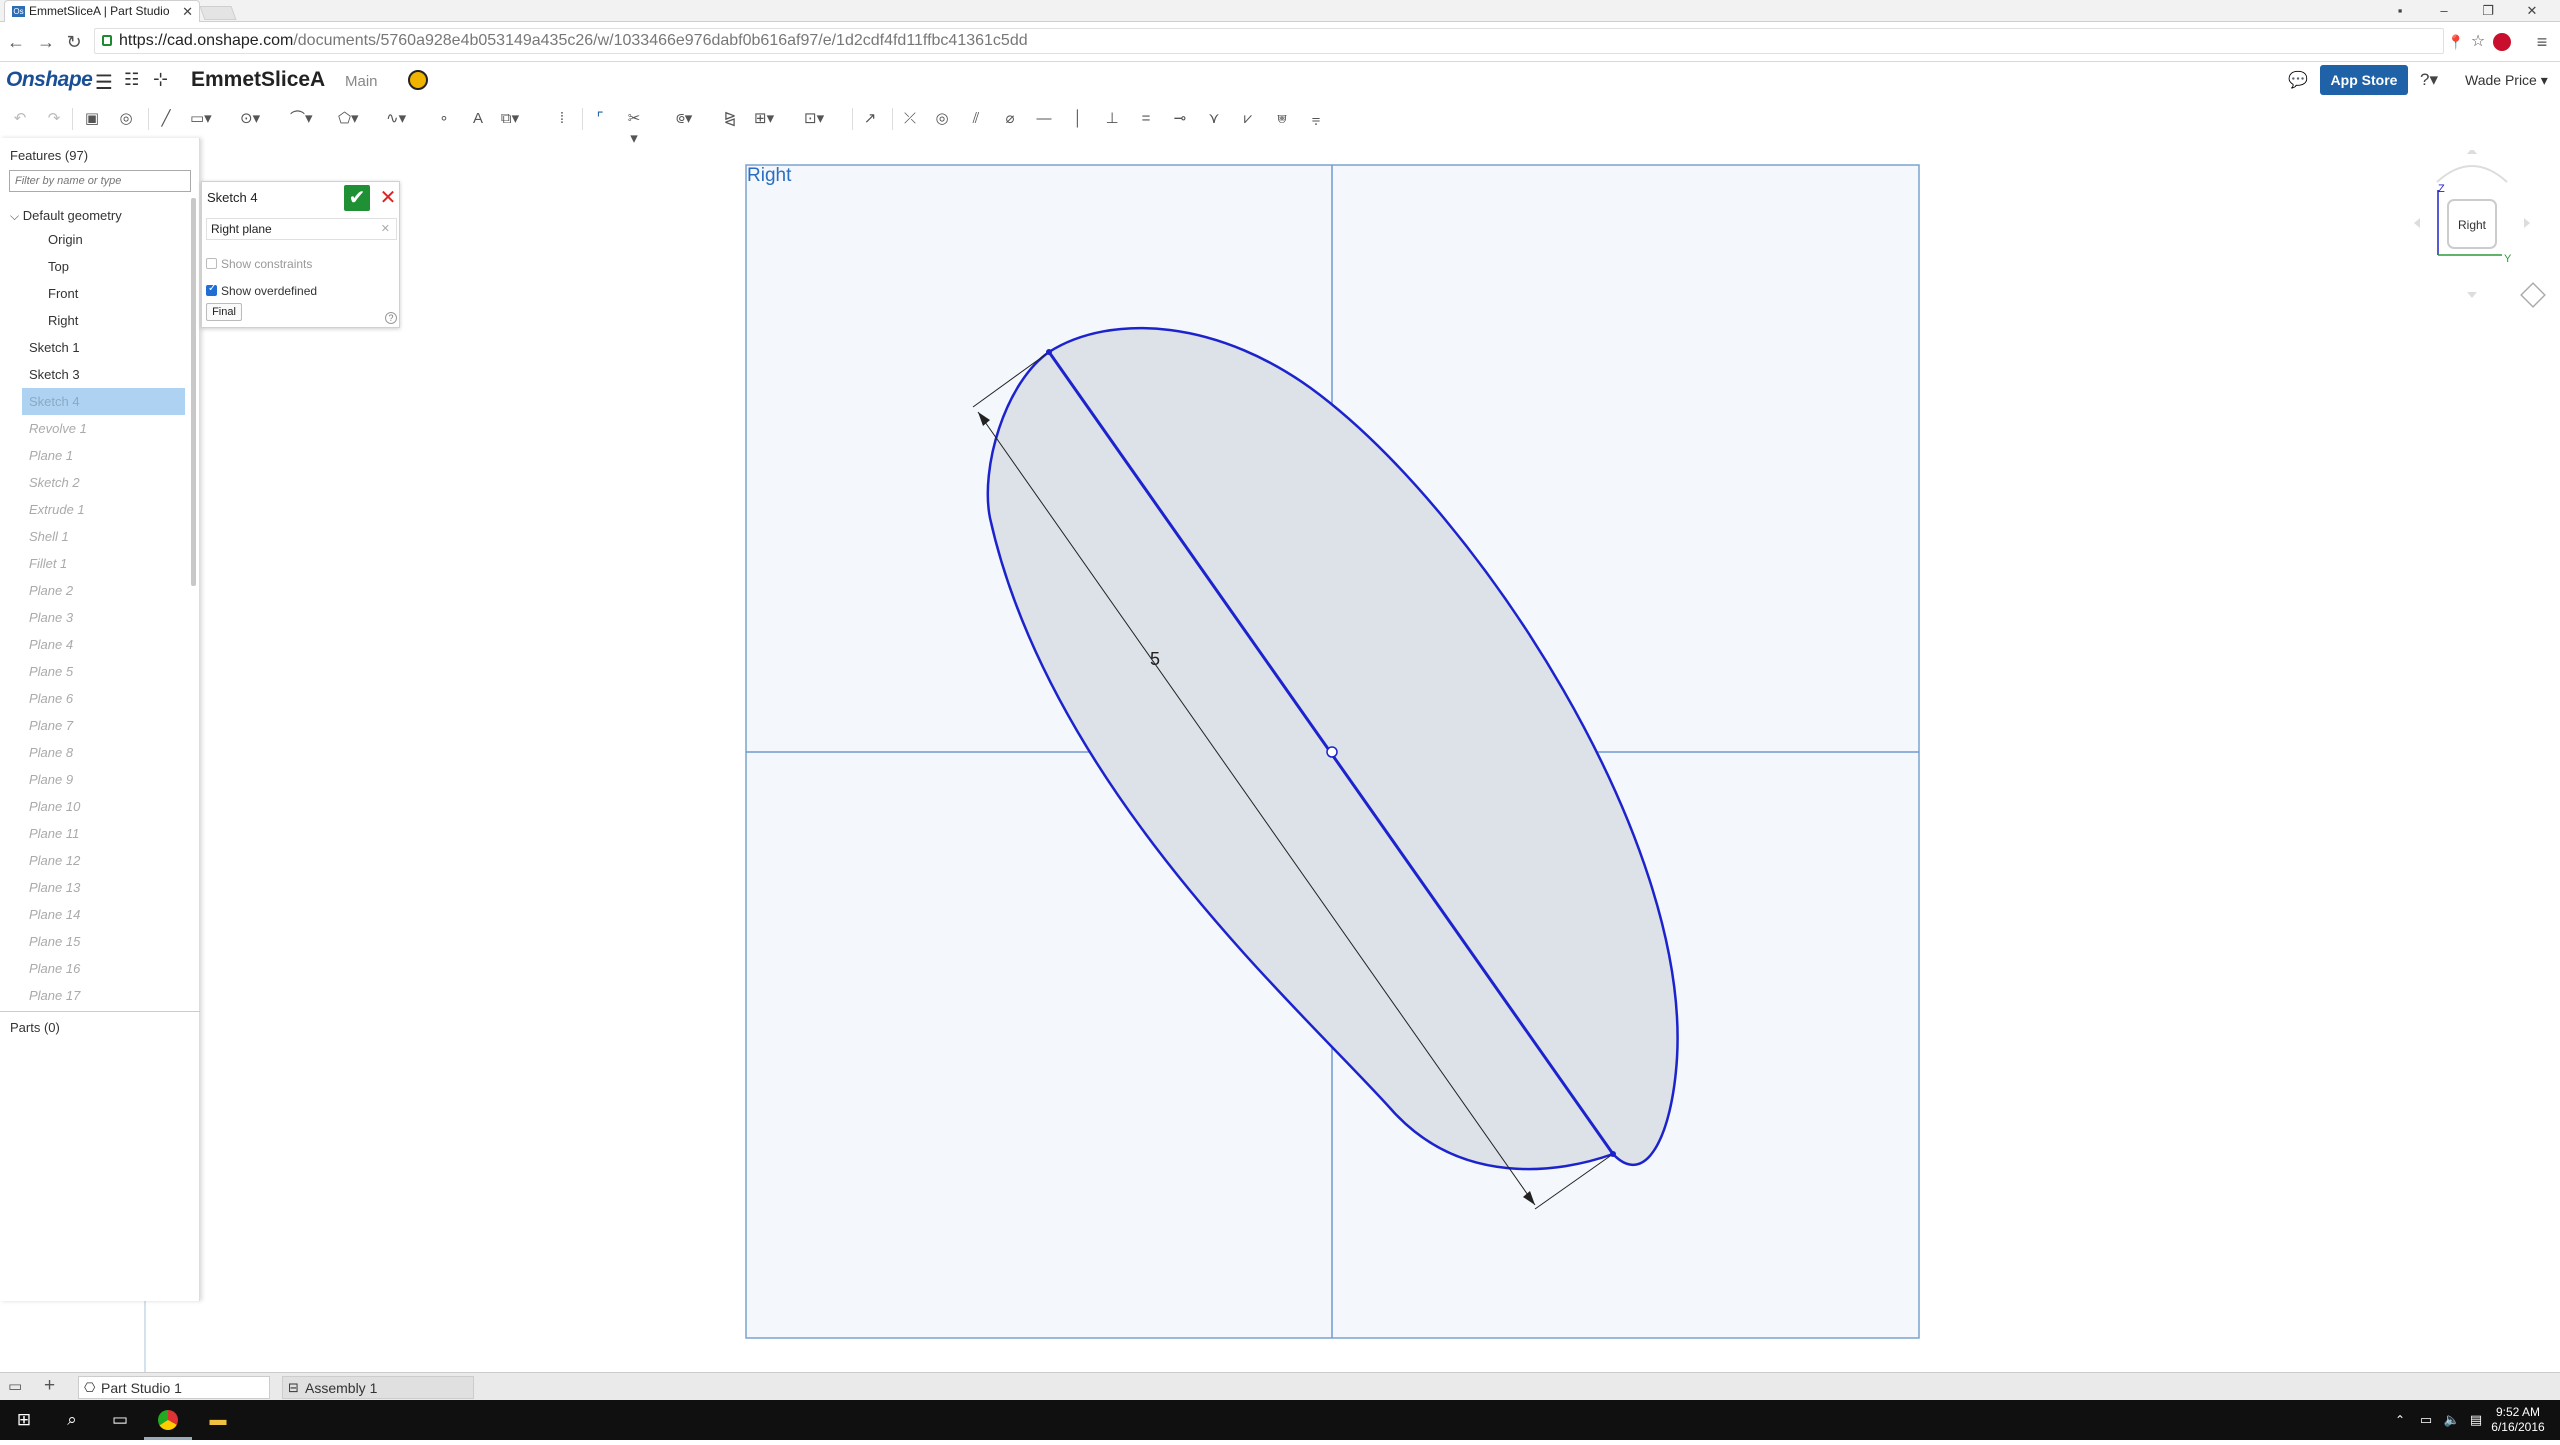 This screenshot has width=2560, height=1445. What do you see at coordinates (600, 119) in the screenshot?
I see `fillet-tool-icon: ⌜` at bounding box center [600, 119].